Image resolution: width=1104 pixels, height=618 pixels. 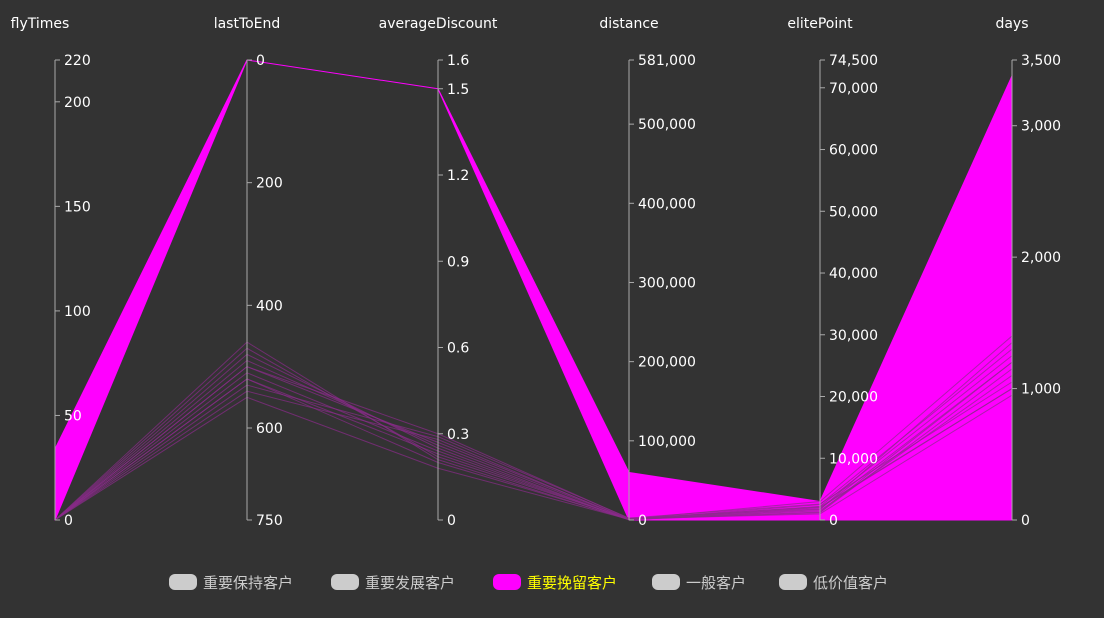 I want to click on tick-label-flyTimes-3: 150, so click(x=77, y=207).